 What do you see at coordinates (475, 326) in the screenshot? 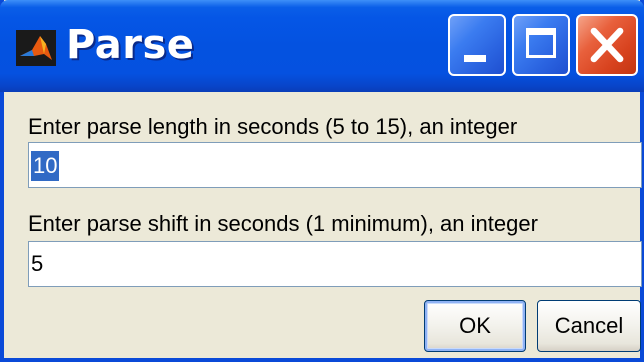
I see `ok-button: OK` at bounding box center [475, 326].